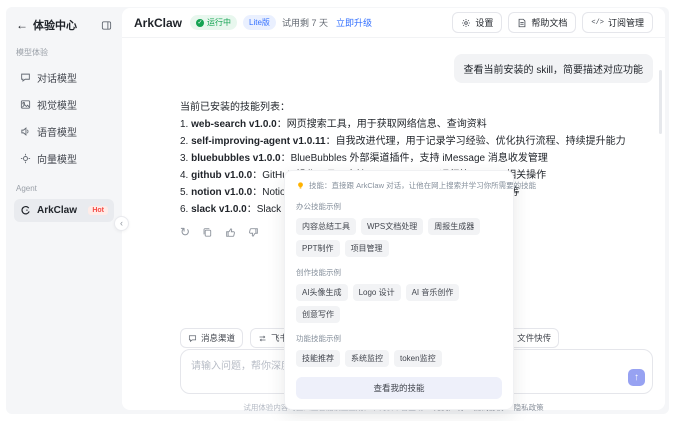 The height and width of the screenshot is (421, 675). Describe the element at coordinates (185, 232) in the screenshot. I see `regenerate-icon: ↻` at that location.